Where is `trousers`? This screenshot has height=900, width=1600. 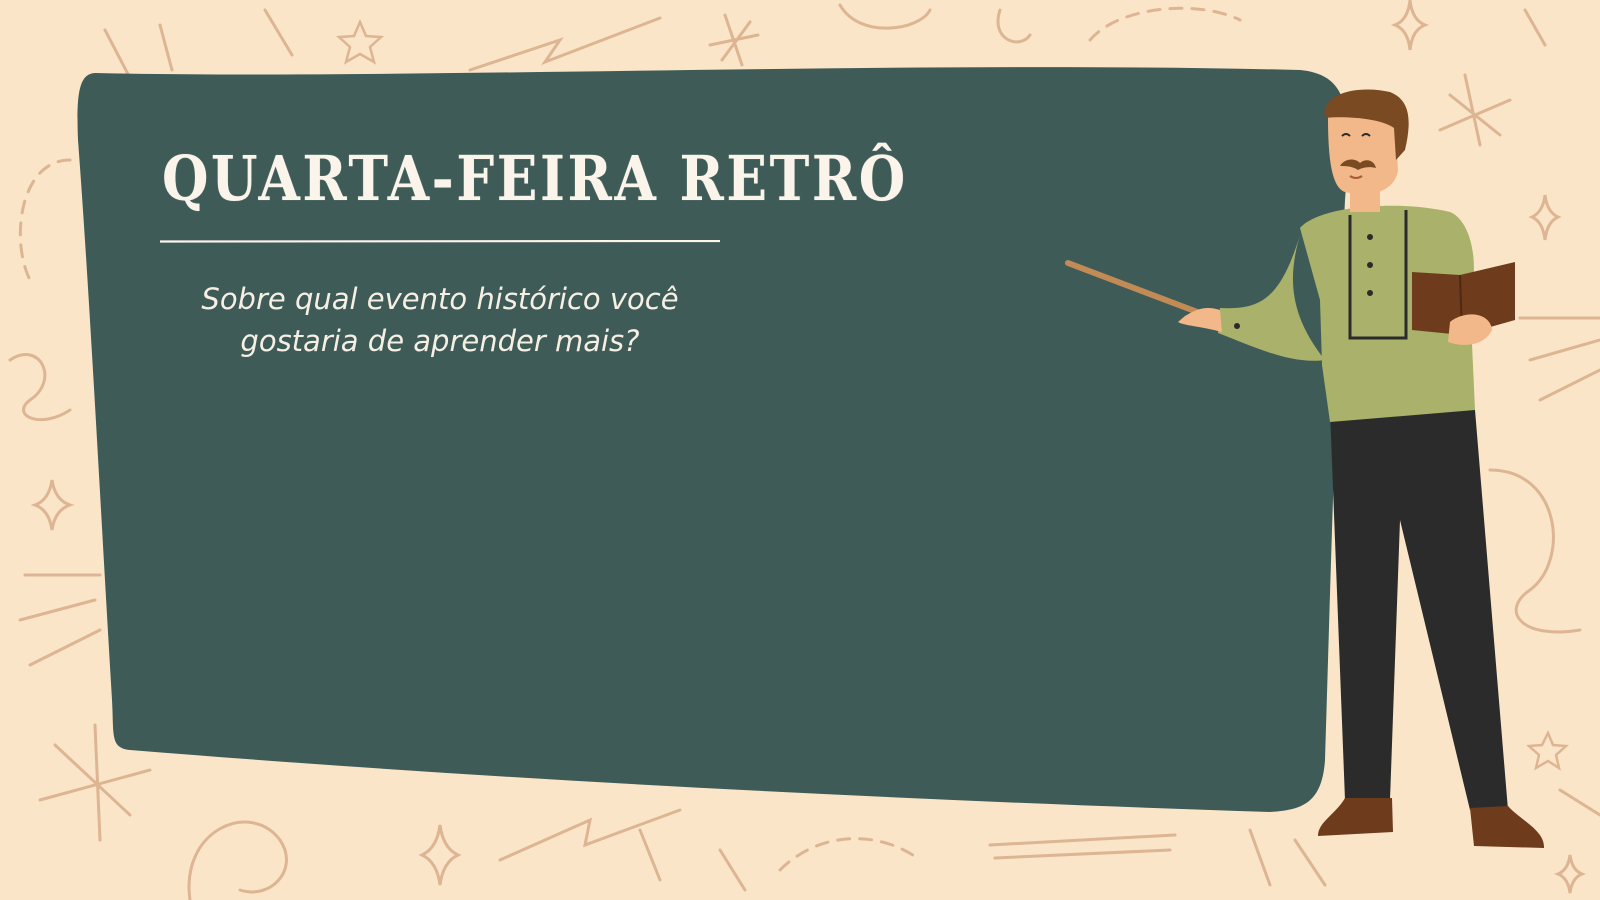
trousers is located at coordinates (1419, 610).